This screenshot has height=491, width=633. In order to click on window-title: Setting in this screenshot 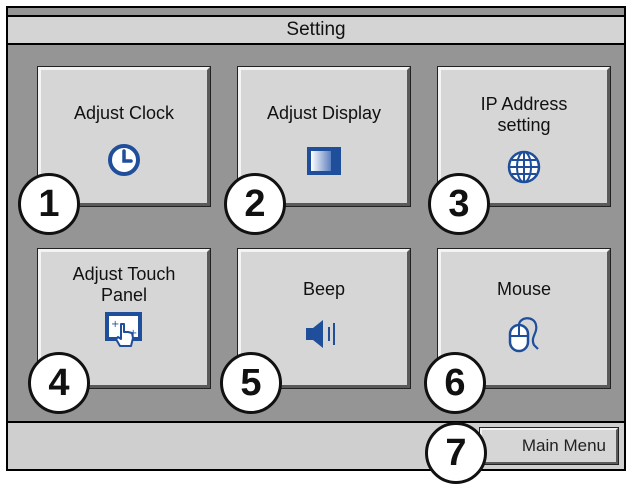, I will do `click(316, 29)`.